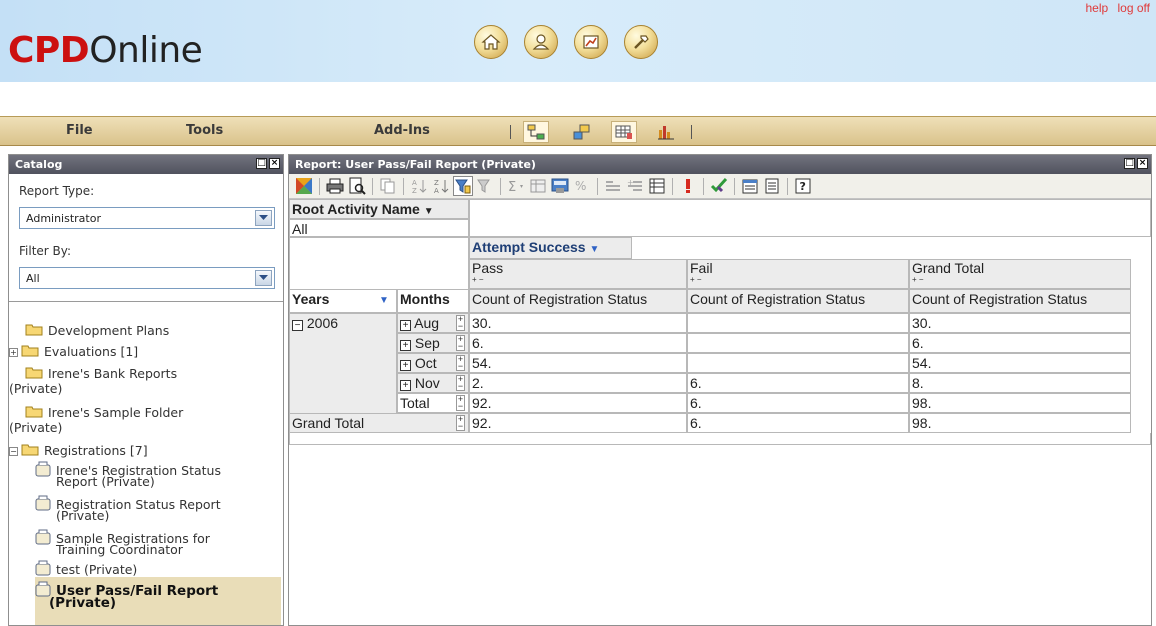 This screenshot has height=626, width=1156. I want to click on row-field-years: Years ▼, so click(343, 301).